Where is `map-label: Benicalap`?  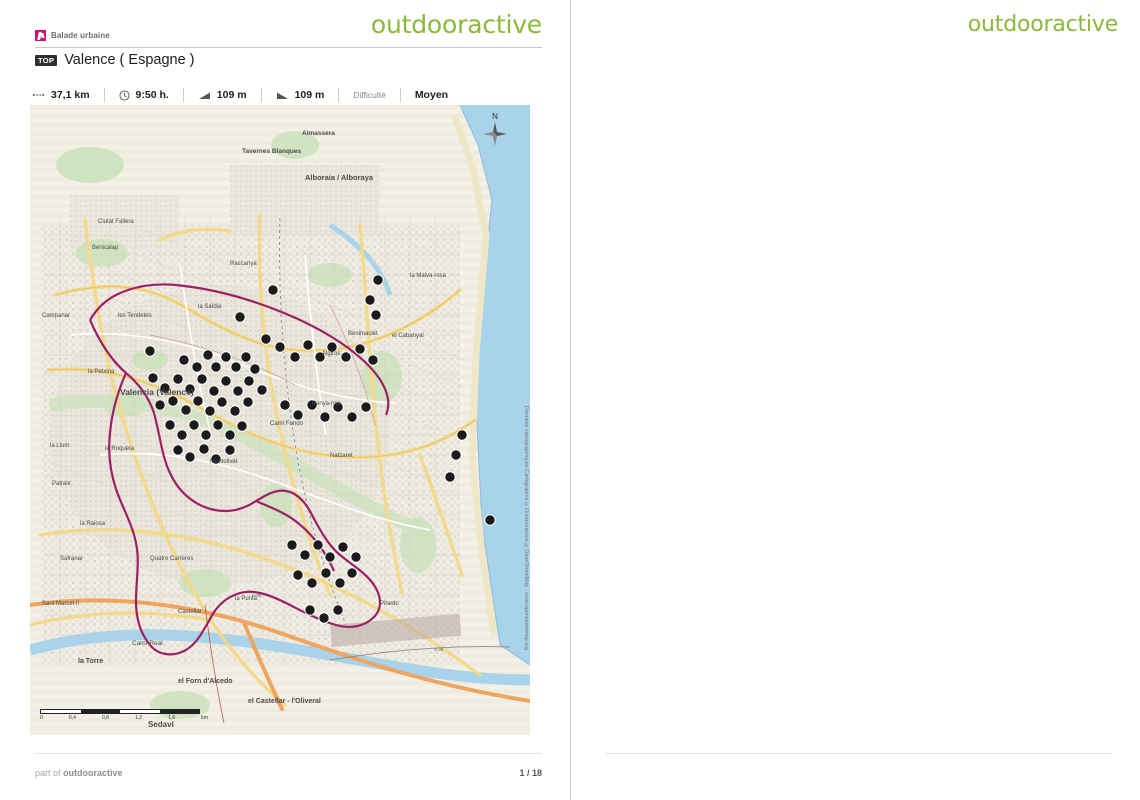 map-label: Benicalap is located at coordinates (105, 248).